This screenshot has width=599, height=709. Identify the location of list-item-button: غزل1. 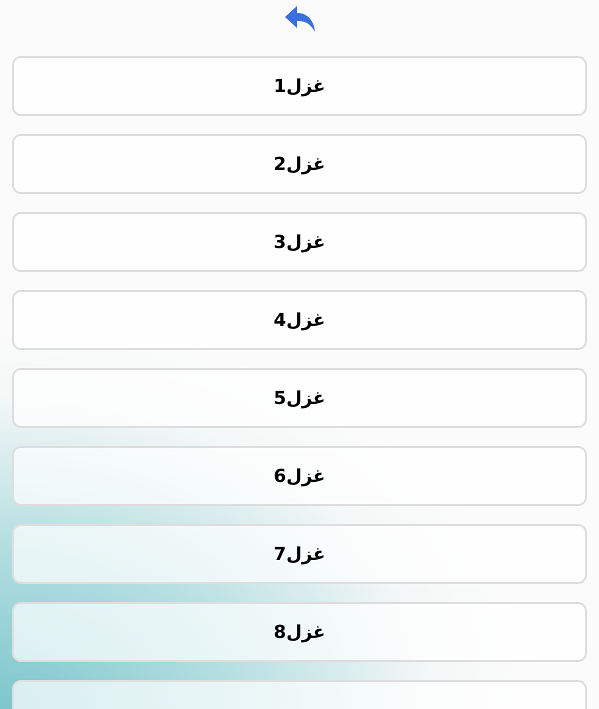
(299, 86).